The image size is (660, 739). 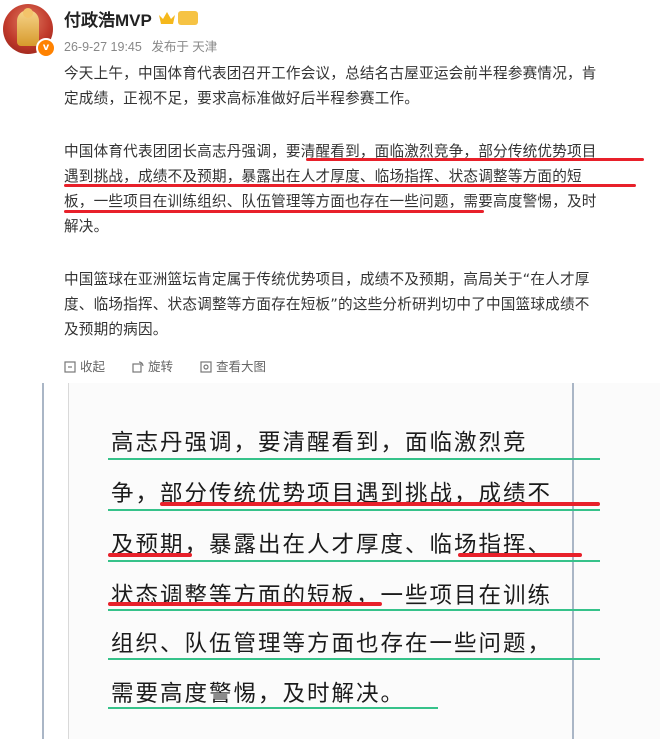 What do you see at coordinates (327, 304) in the screenshot?
I see `paragraph-line: 度、临场指挥、状态调整等方面存在短板”的这些分析研判切中了中国篮球成绩不` at bounding box center [327, 304].